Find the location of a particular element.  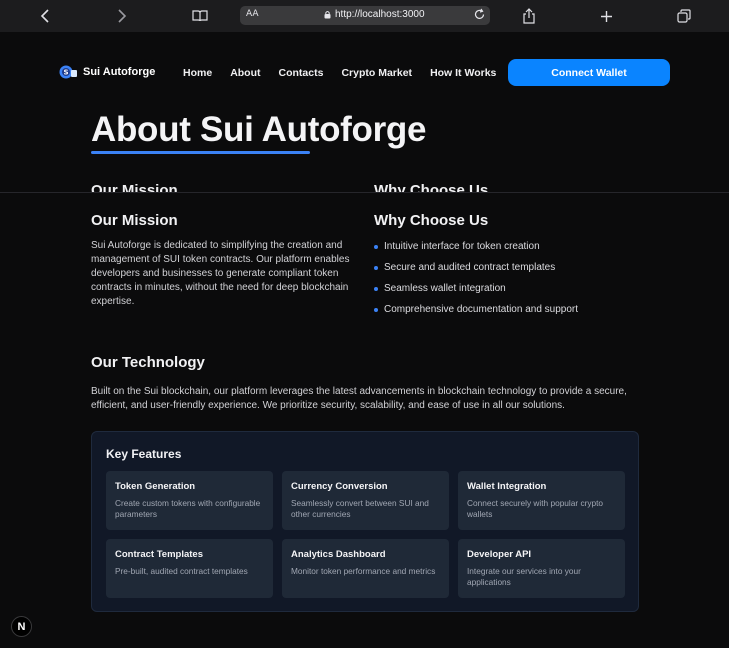

address-bar: AA http://localhost:3000 is located at coordinates (365, 15).